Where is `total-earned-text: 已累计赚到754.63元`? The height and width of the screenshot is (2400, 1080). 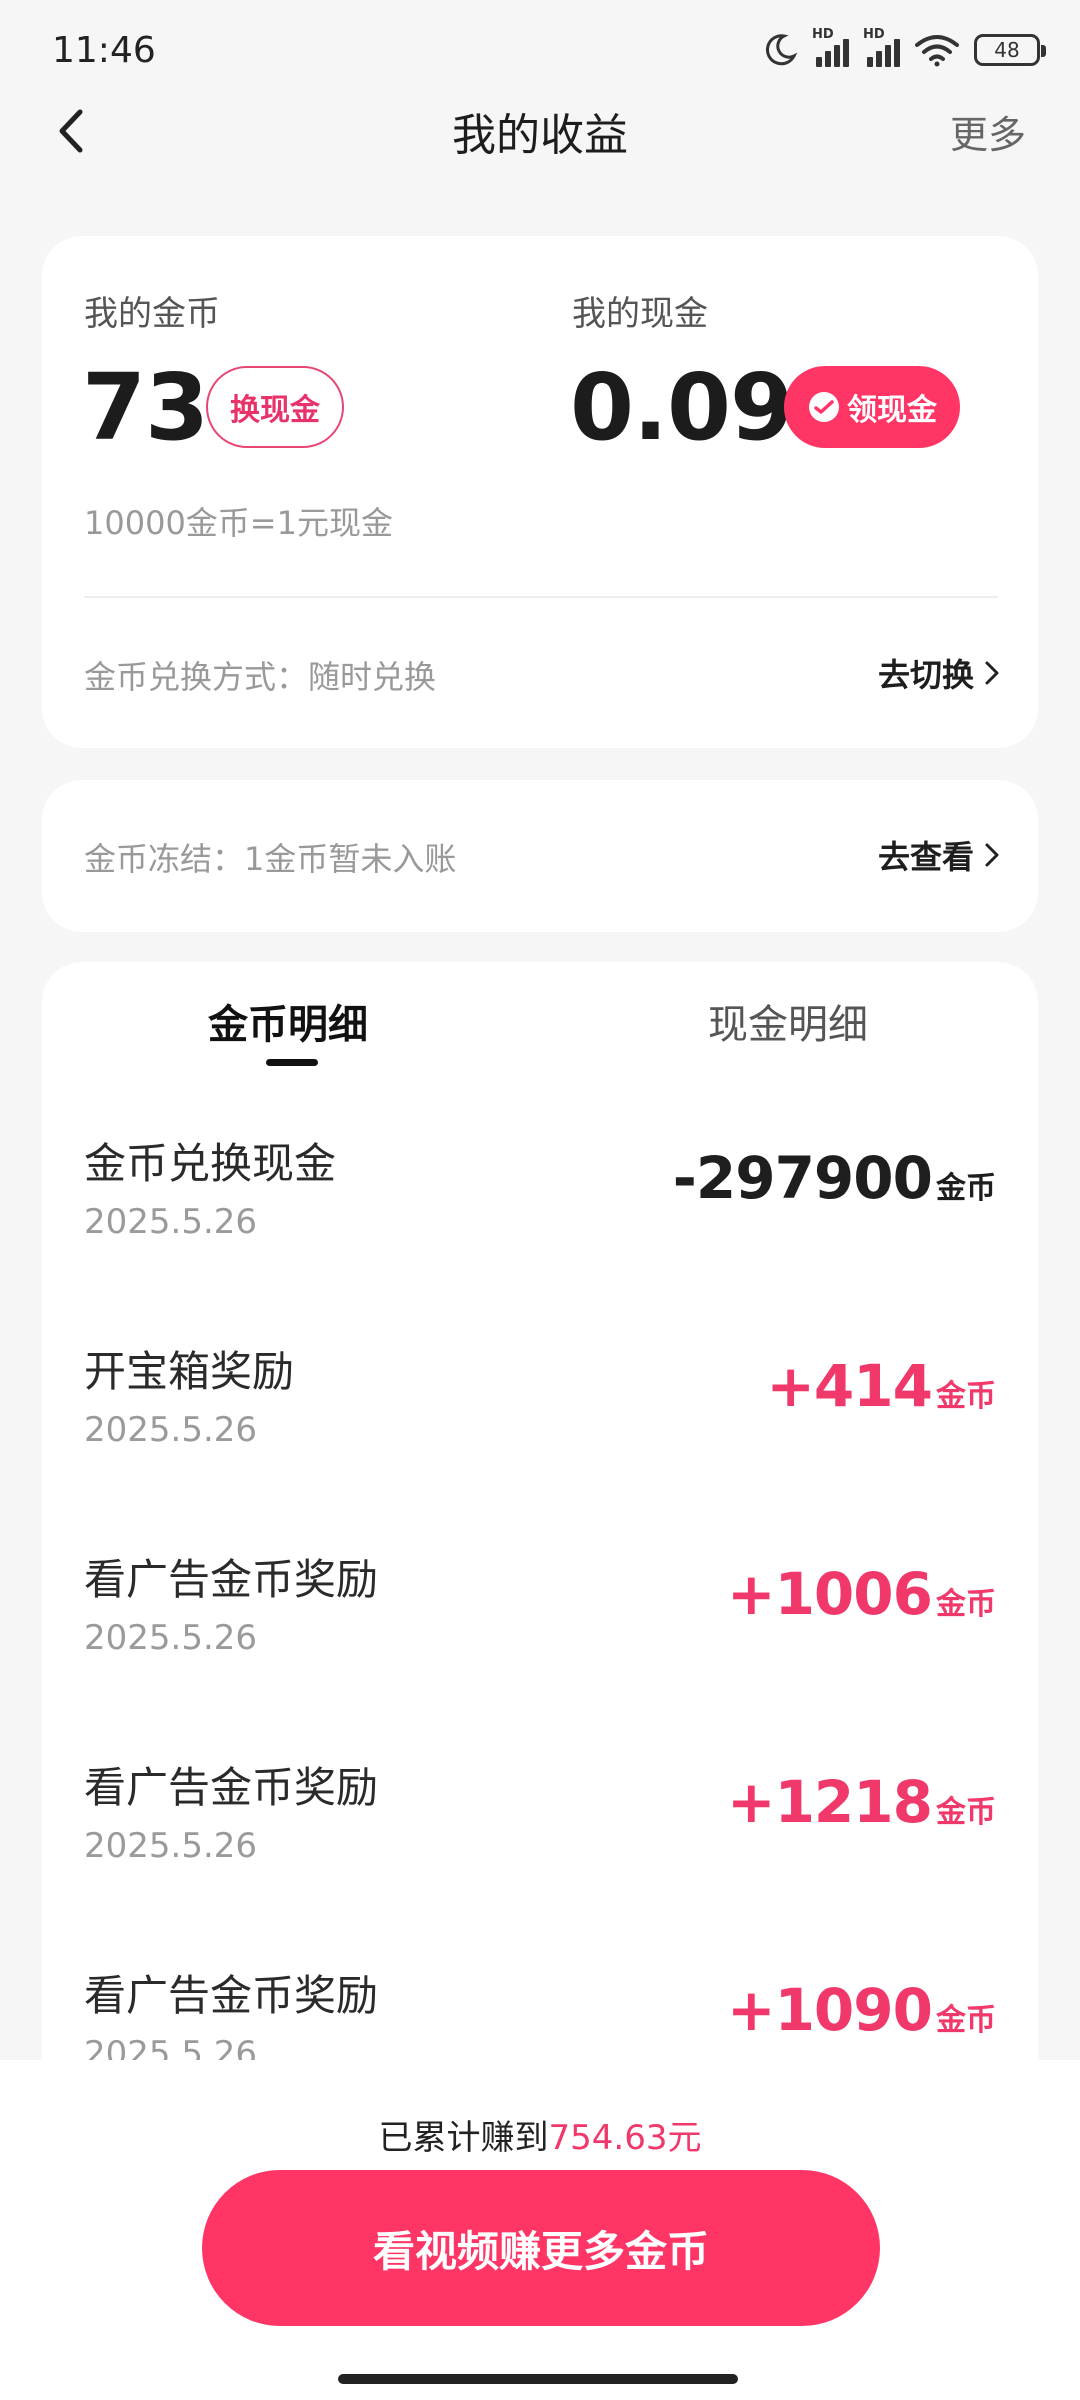
total-earned-text: 已累计赚到754.63元 is located at coordinates (540, 2134).